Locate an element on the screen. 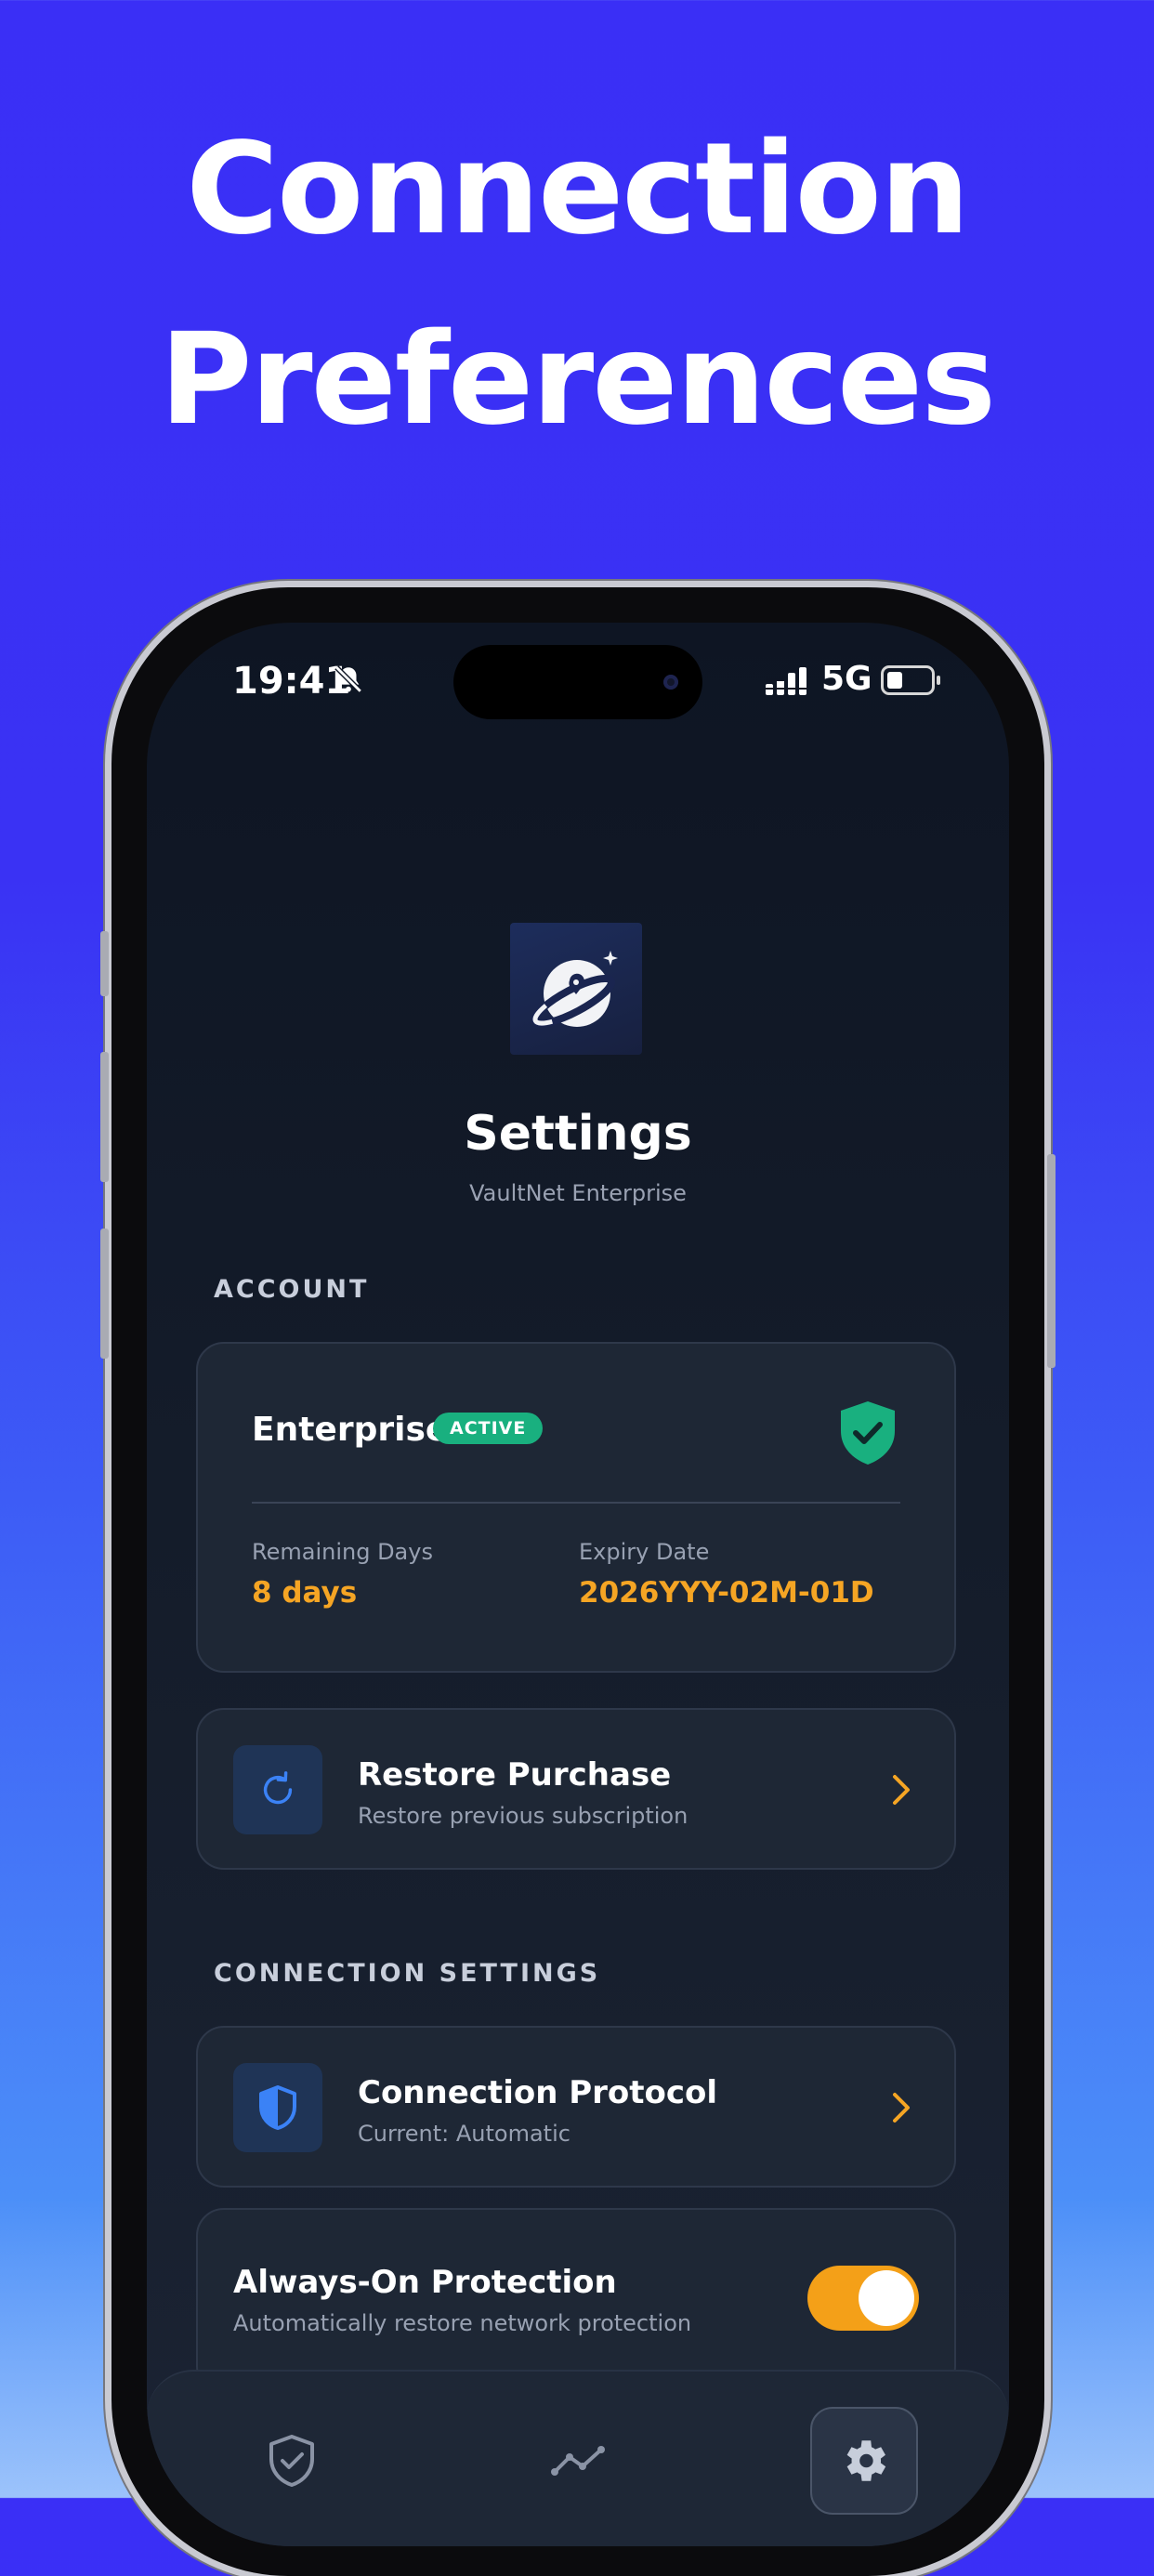  tab-protection is located at coordinates (292, 2461).